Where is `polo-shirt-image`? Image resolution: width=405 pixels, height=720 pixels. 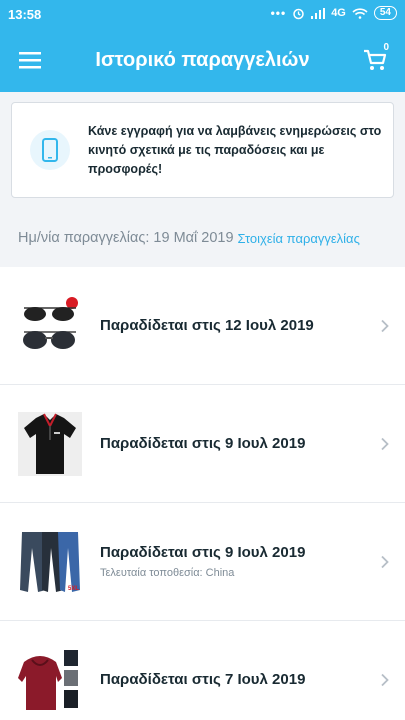
polo-shirt-image is located at coordinates (50, 443).